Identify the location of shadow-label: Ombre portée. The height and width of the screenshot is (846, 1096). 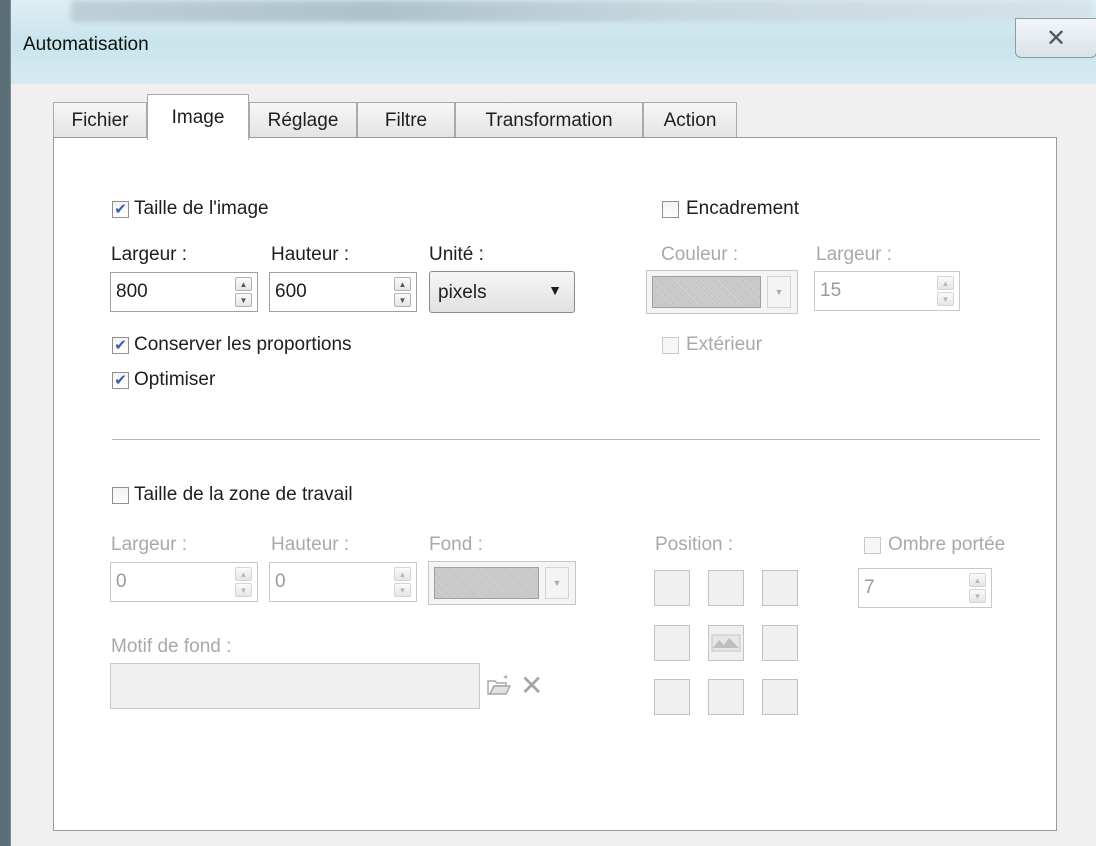
(947, 544).